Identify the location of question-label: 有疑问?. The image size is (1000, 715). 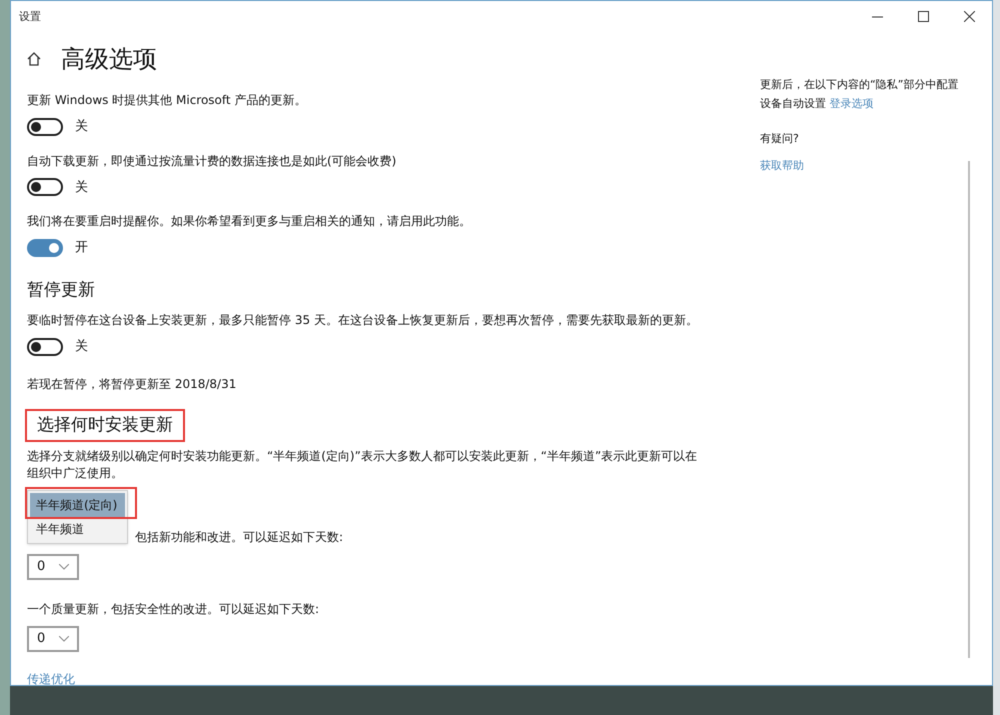
(780, 139).